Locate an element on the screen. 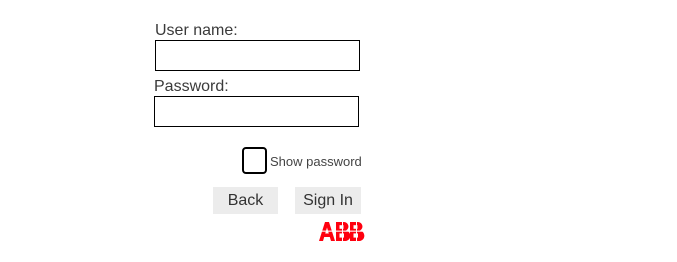 The width and height of the screenshot is (677, 262). password-label: Password: is located at coordinates (191, 86).